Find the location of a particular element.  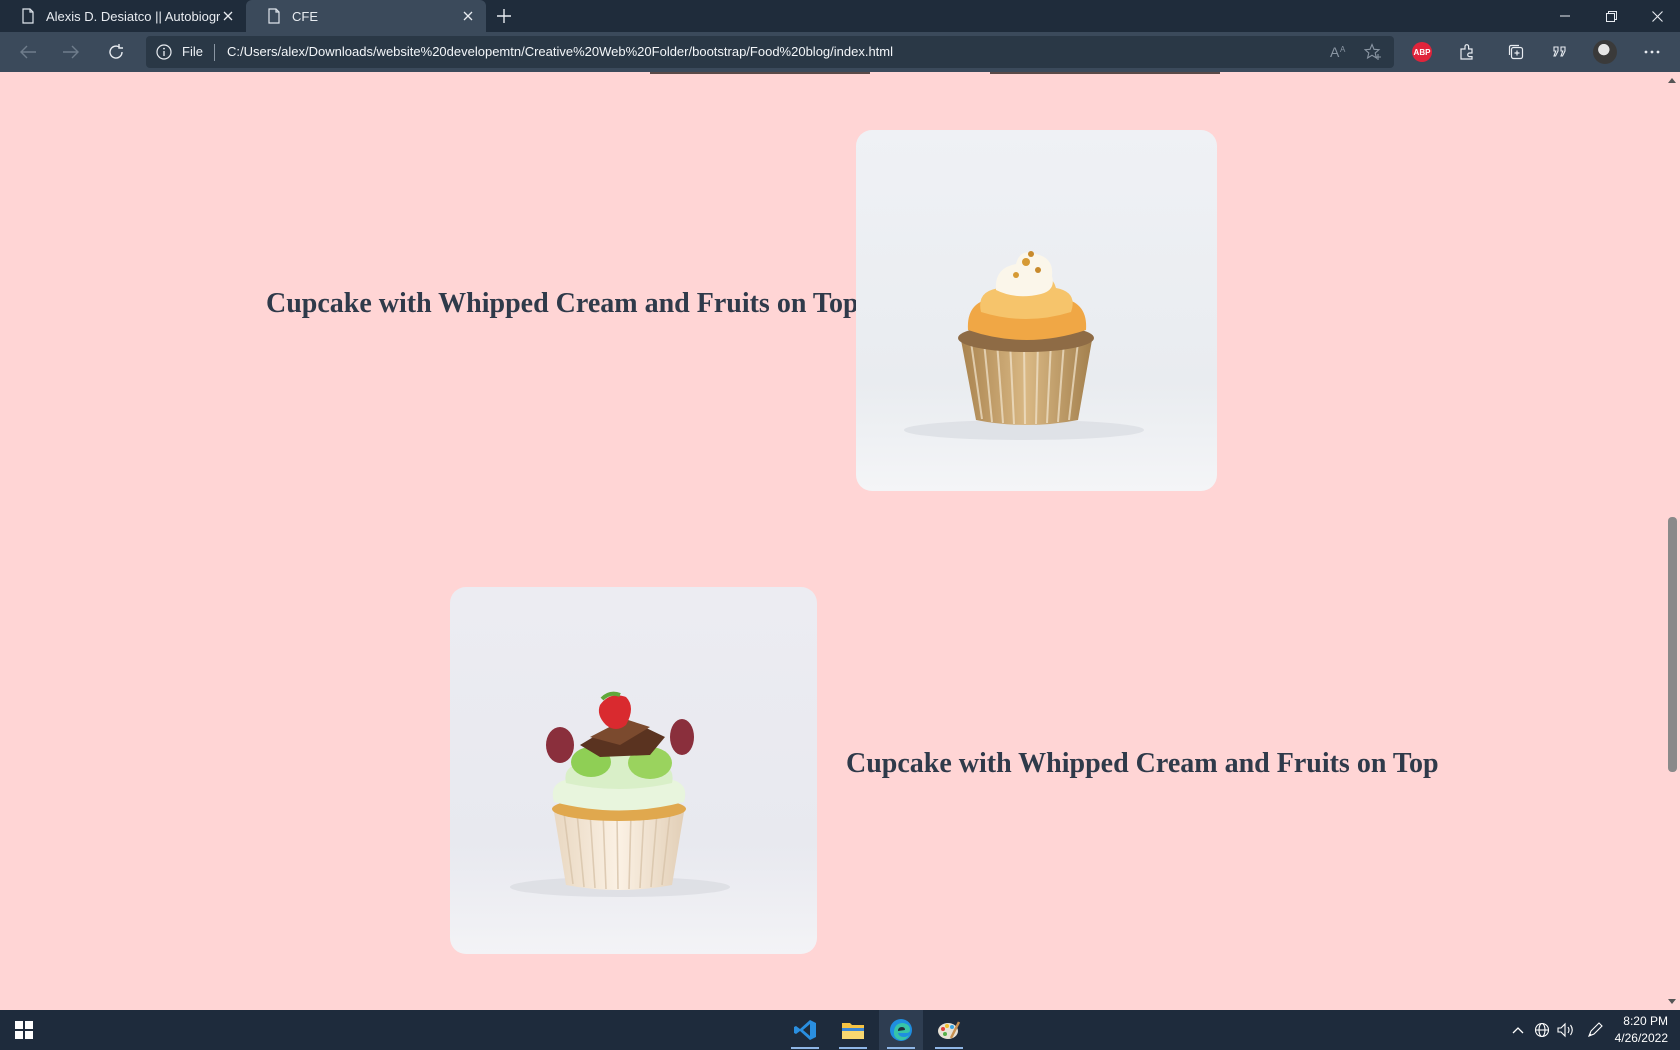

cupcake-orange-frosting-image is located at coordinates (1036, 310).